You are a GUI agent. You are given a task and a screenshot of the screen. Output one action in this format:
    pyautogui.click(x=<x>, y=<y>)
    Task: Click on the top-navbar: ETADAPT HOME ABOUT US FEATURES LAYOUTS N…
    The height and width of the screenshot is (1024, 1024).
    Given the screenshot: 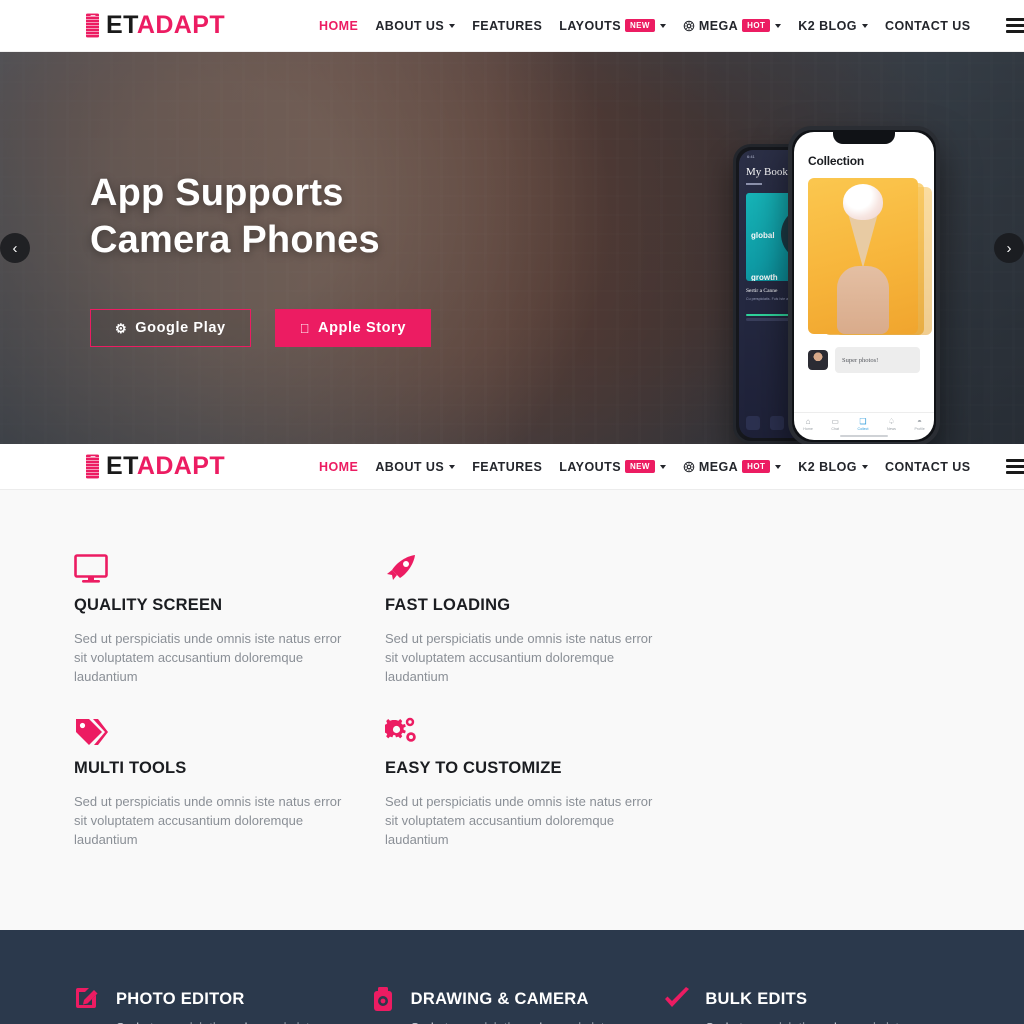 What is the action you would take?
    pyautogui.click(x=512, y=26)
    